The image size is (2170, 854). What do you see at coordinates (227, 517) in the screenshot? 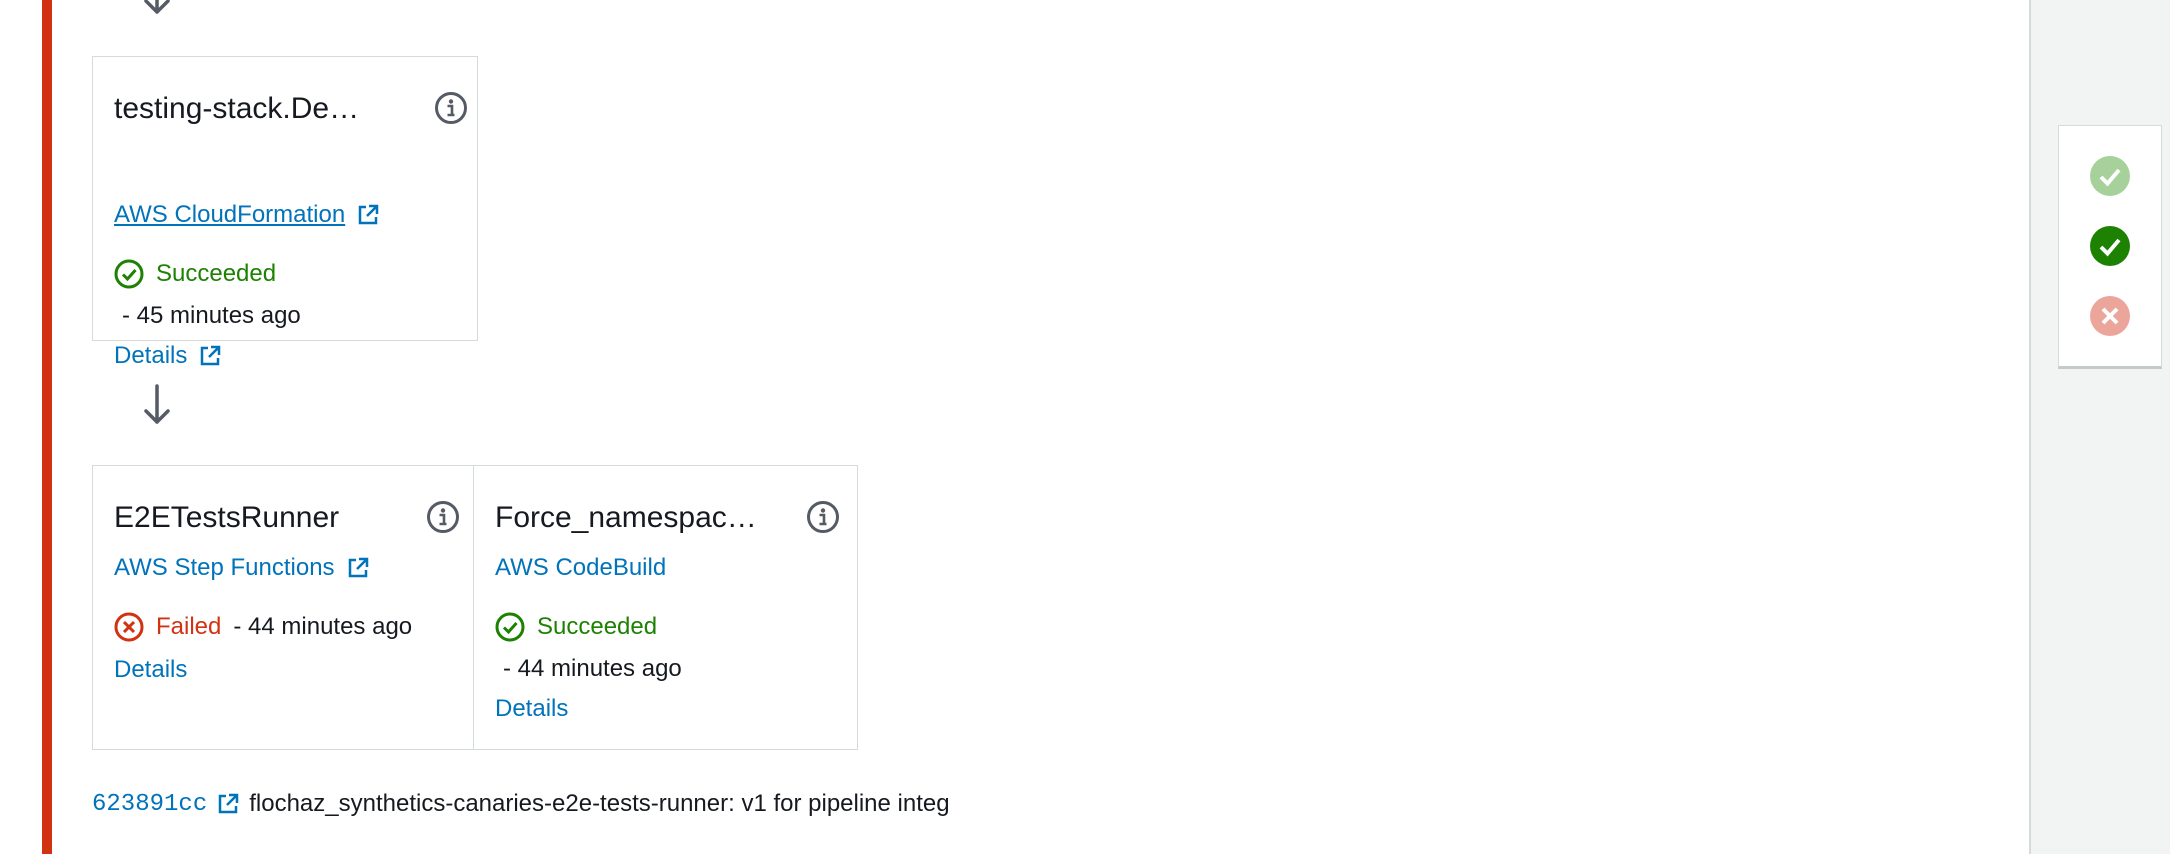
I see `action-name: E2ETestsRunner` at bounding box center [227, 517].